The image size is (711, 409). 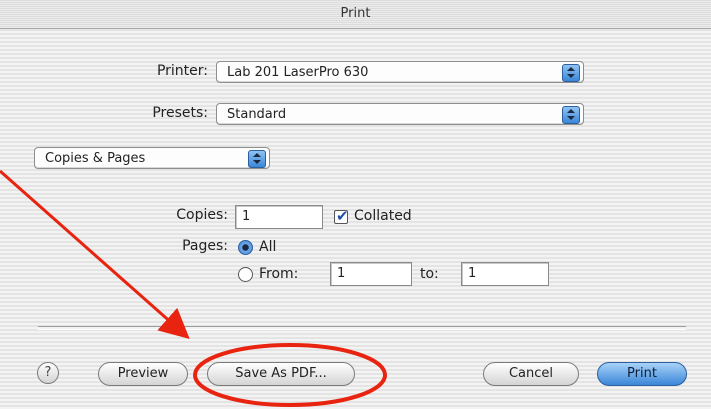 What do you see at coordinates (371, 274) in the screenshot?
I see `pages-from-input: 1` at bounding box center [371, 274].